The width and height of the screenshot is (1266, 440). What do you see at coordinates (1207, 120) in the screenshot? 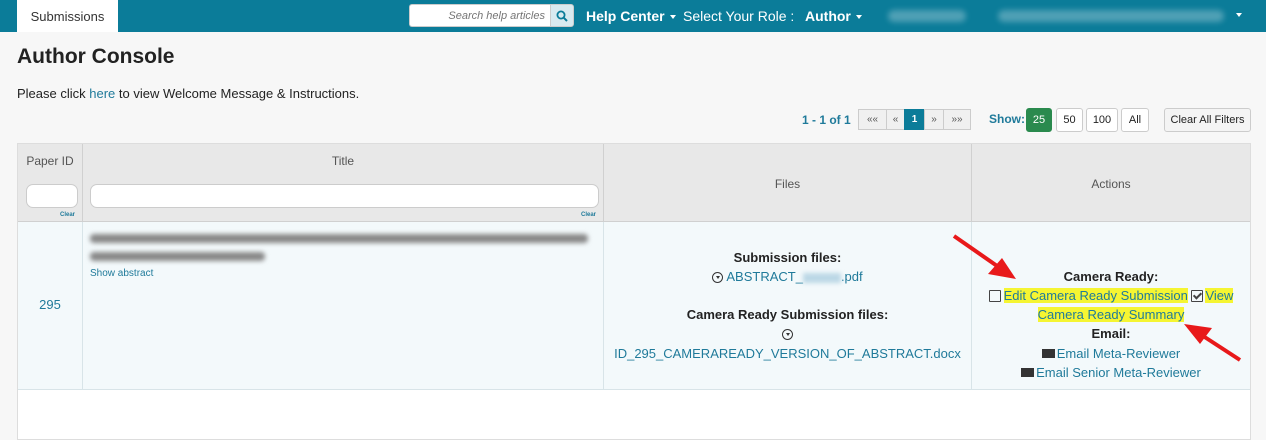
I see `clear-all-filters-button: Clear All Filters` at bounding box center [1207, 120].